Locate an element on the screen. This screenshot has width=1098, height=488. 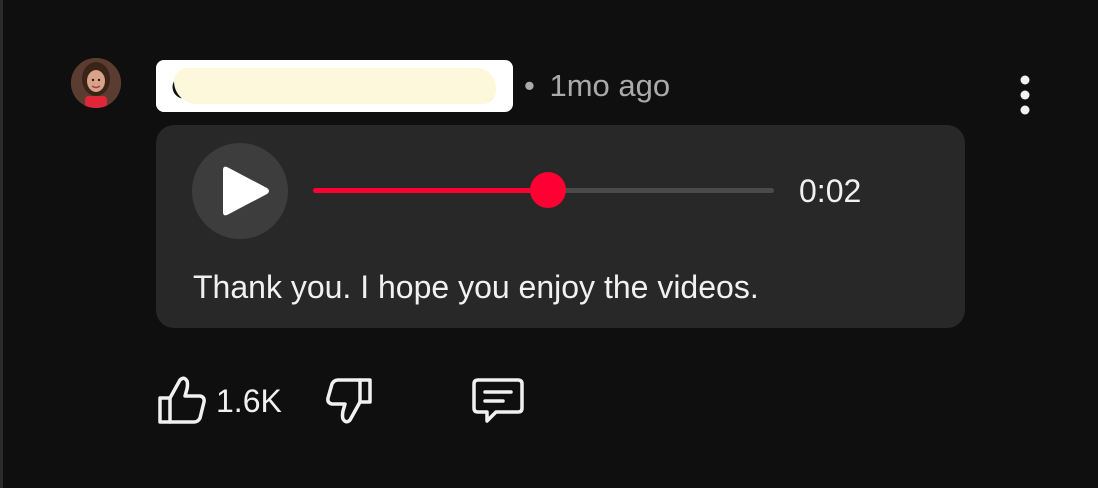
progress-track is located at coordinates (543, 190).